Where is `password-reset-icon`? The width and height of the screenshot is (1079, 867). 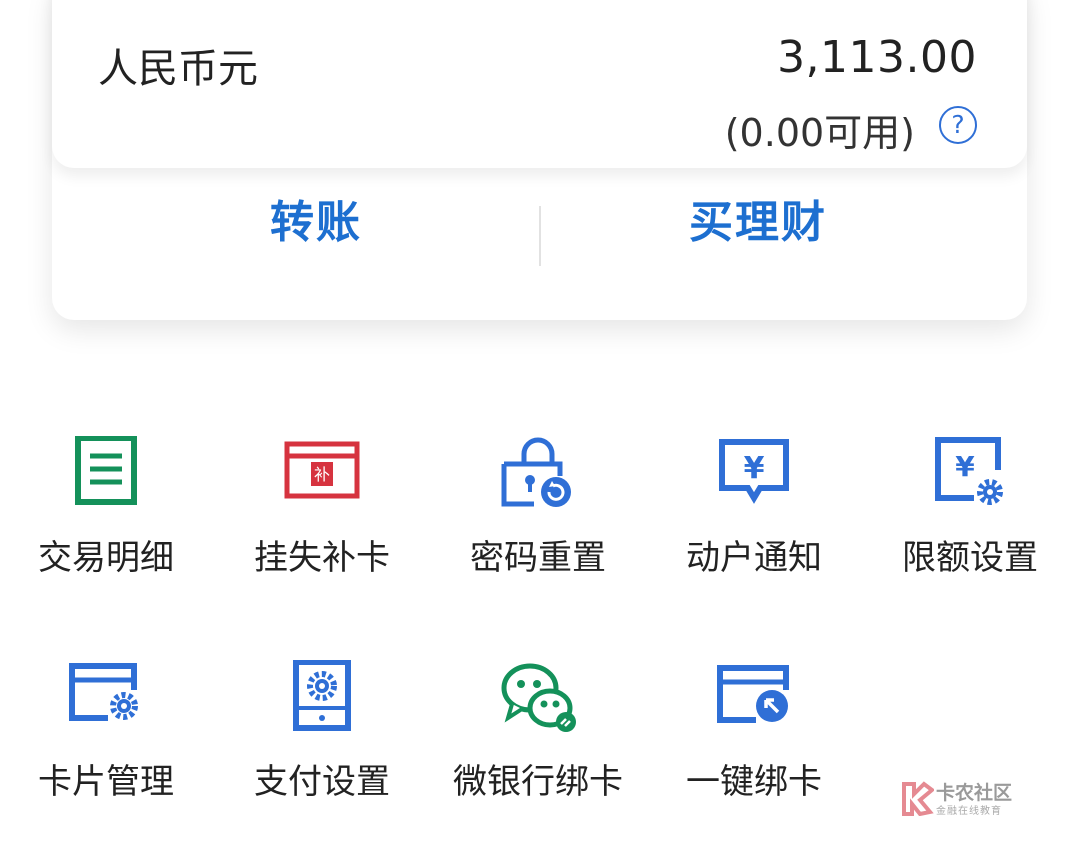 password-reset-icon is located at coordinates (536, 472).